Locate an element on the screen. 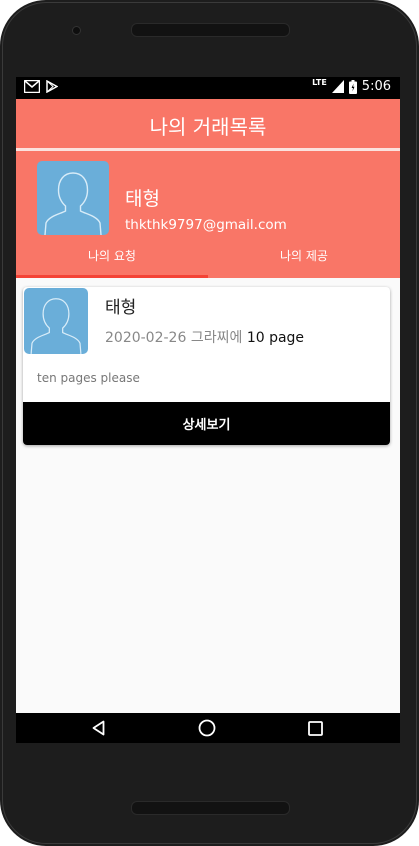 The image size is (419, 846). gmail-notification-icon is located at coordinates (32, 86).